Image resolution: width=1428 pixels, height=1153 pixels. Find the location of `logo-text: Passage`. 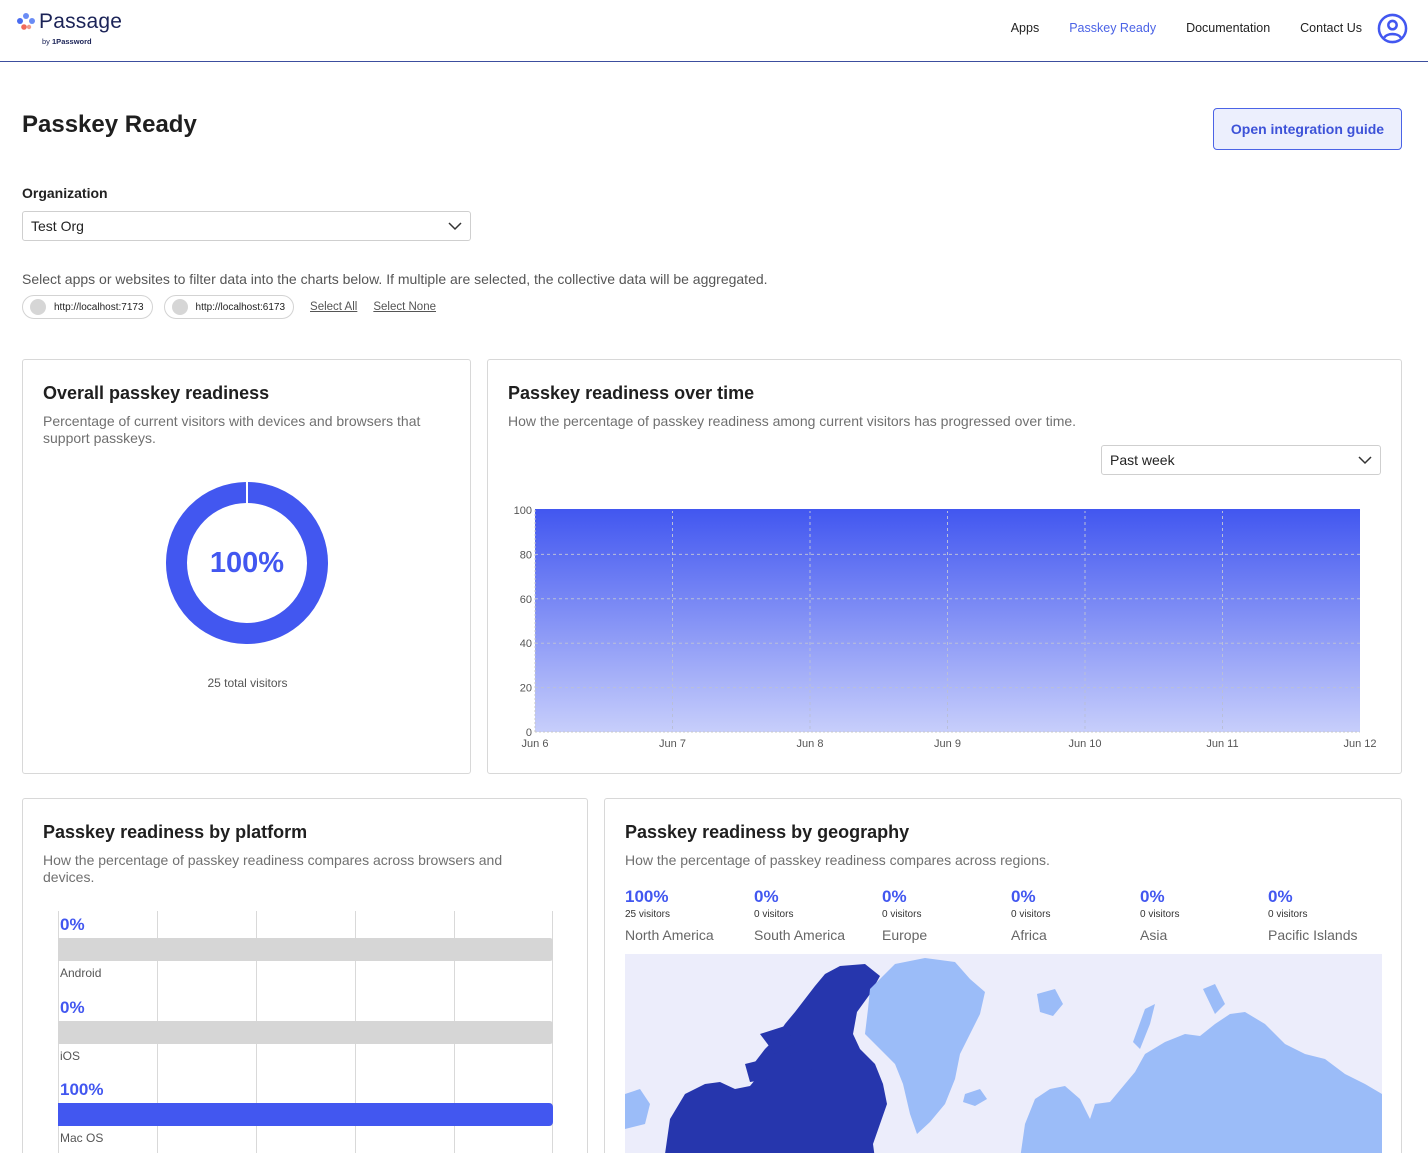

logo-text: Passage is located at coordinates (81, 21).